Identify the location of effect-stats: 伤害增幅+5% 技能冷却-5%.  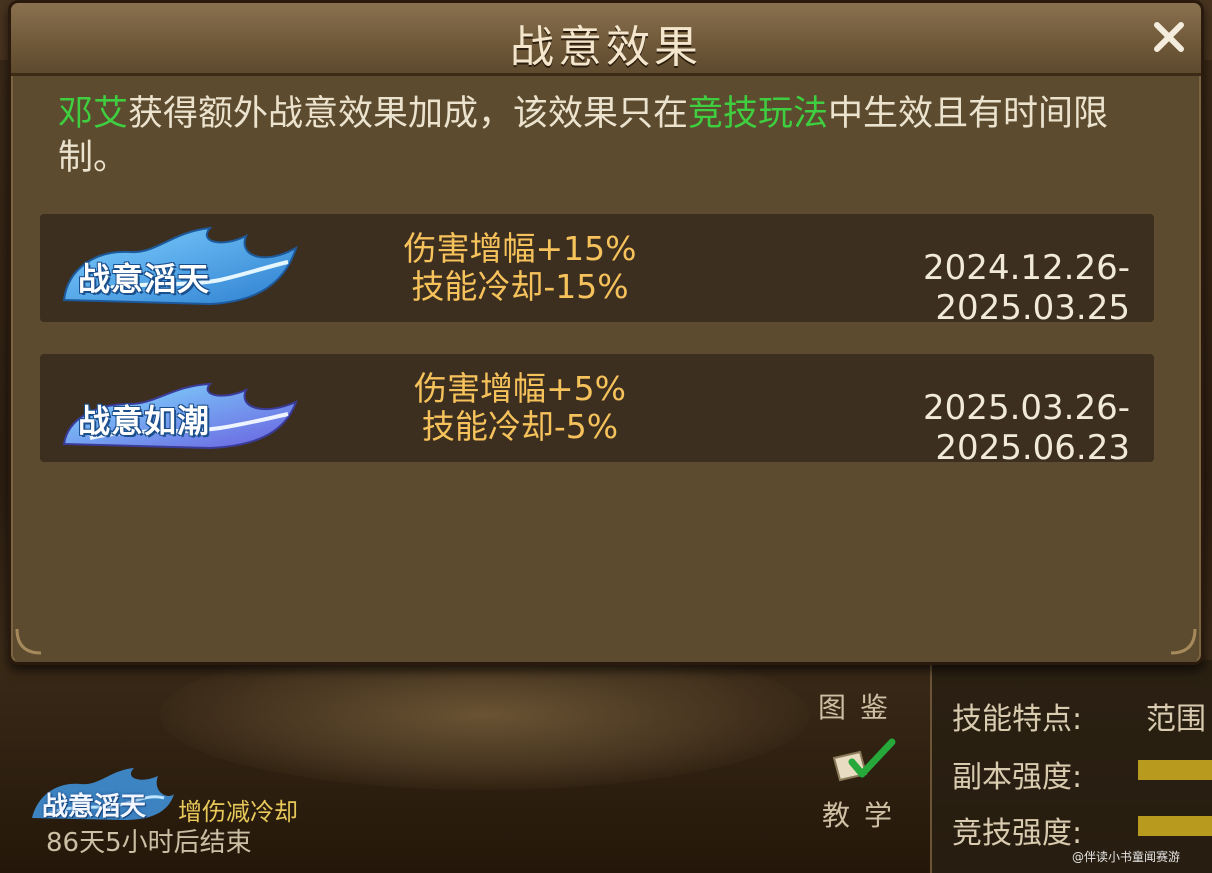
(520, 408).